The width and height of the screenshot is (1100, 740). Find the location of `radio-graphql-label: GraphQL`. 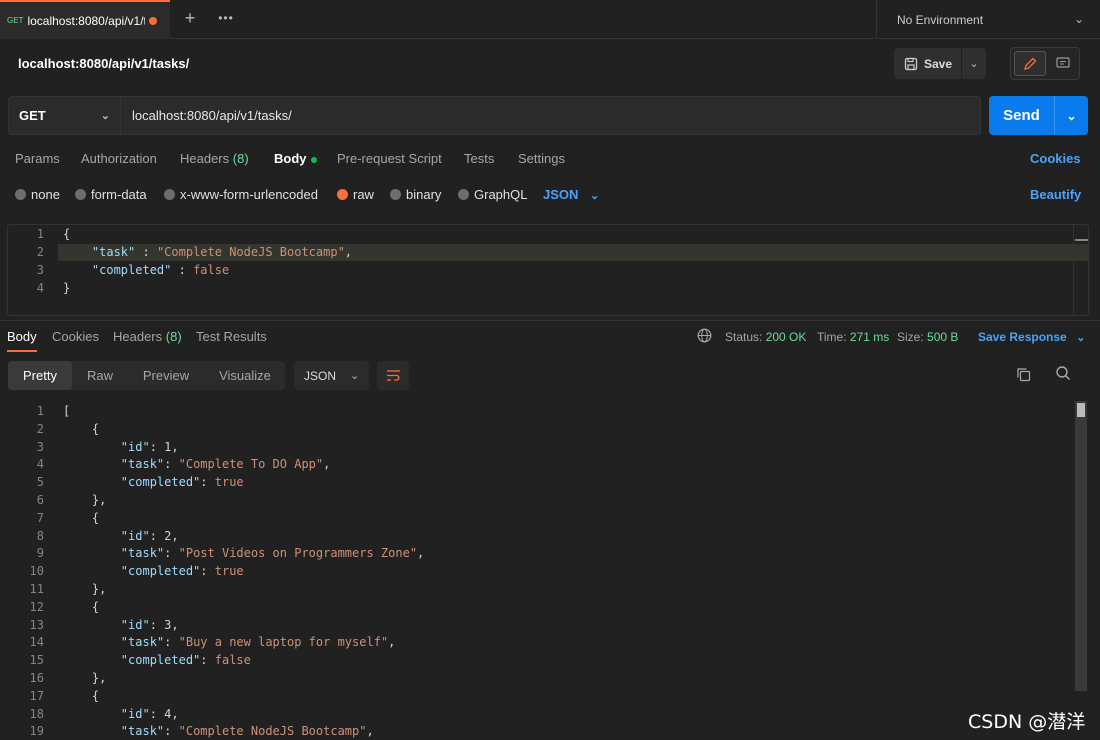

radio-graphql-label: GraphQL is located at coordinates (501, 194).